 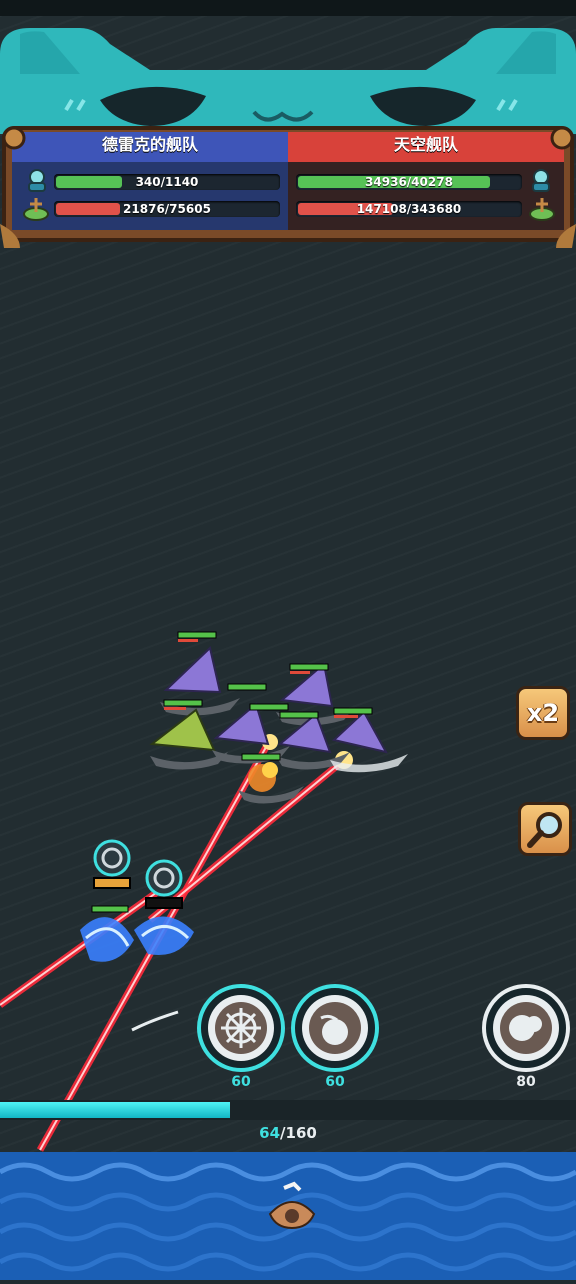 I want to click on right-power-bar: 147108/343680, so click(x=409, y=209).